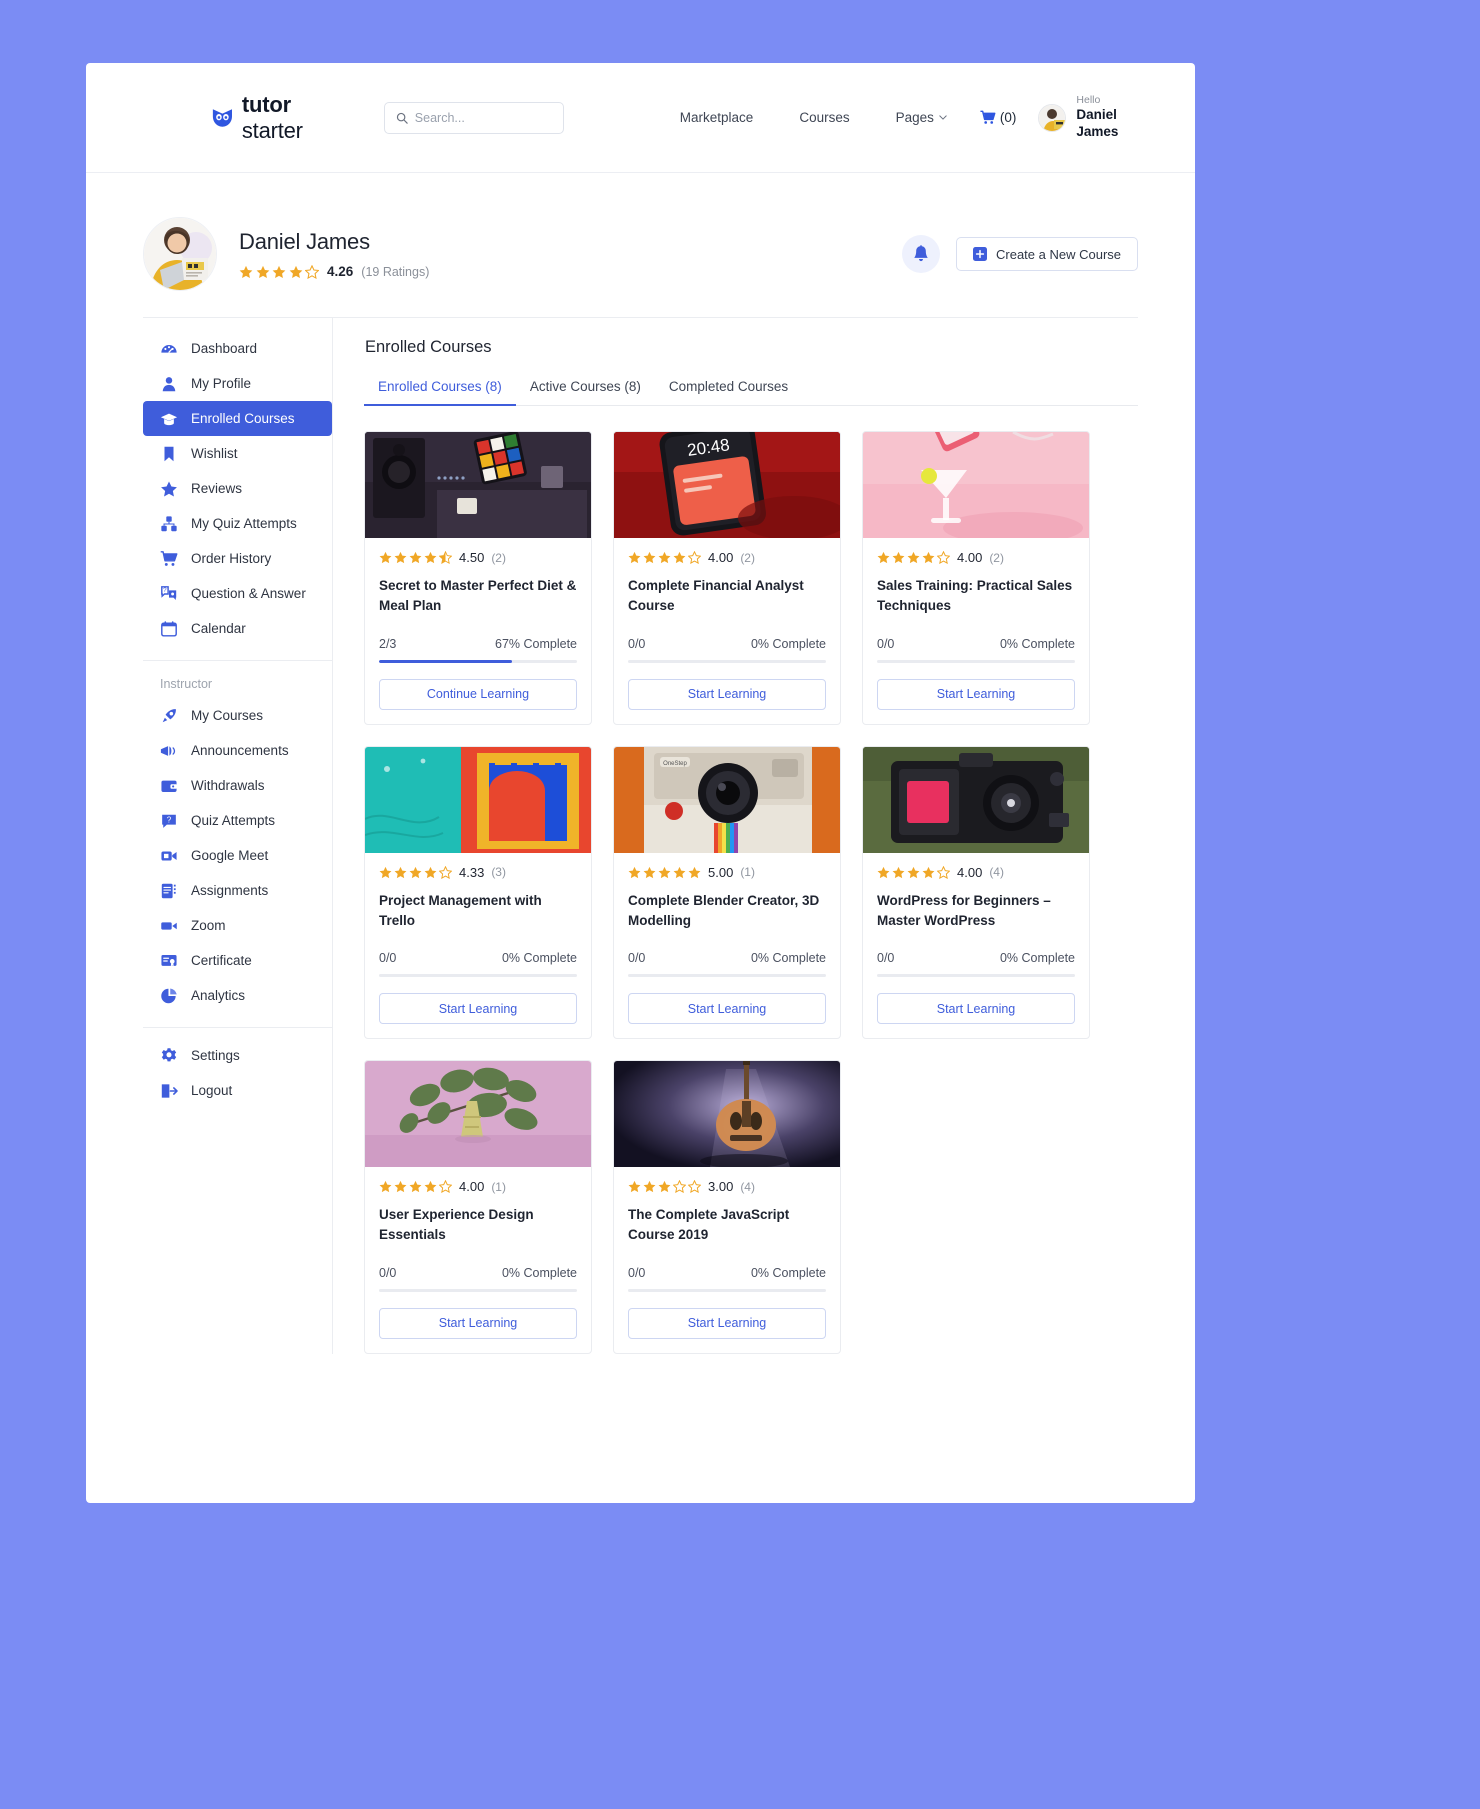  What do you see at coordinates (169, 715) in the screenshot?
I see `rocket-icon` at bounding box center [169, 715].